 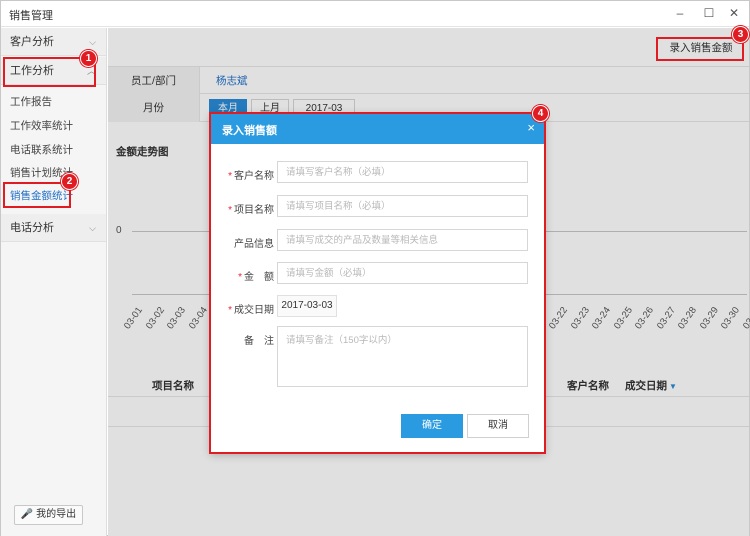 I want to click on sidebar-group-phone-analysis: 电话分析 ⌵, so click(x=53, y=228).